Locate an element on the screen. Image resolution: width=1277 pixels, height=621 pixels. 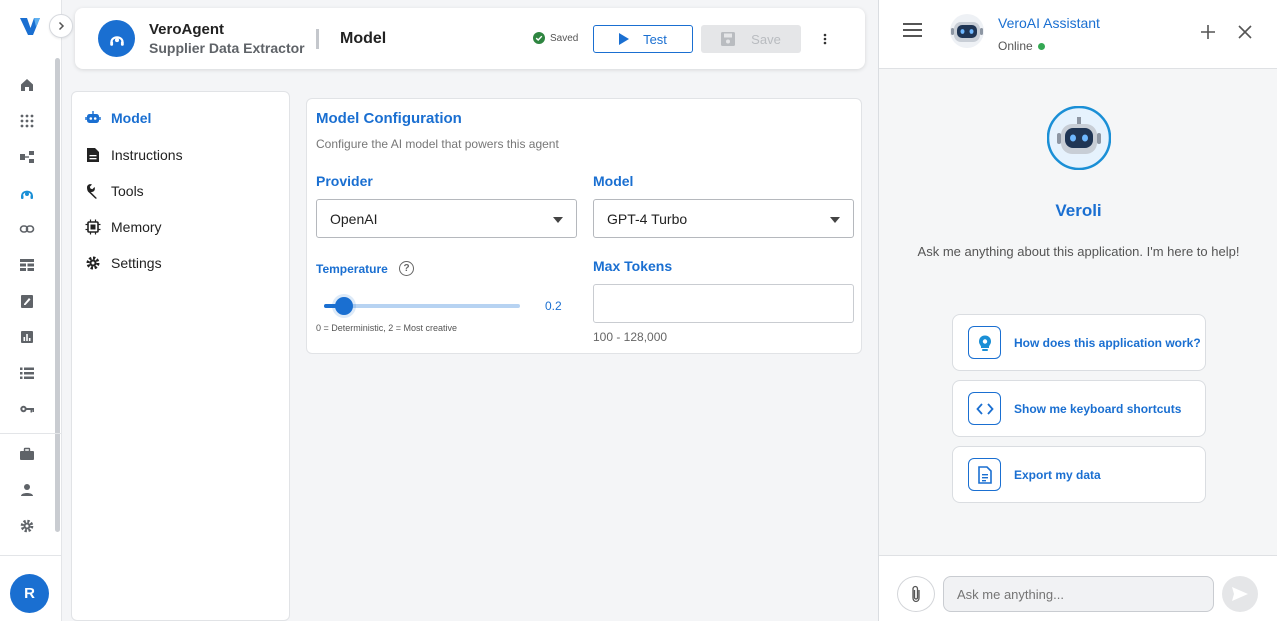
nav-home is located at coordinates (27, 85).